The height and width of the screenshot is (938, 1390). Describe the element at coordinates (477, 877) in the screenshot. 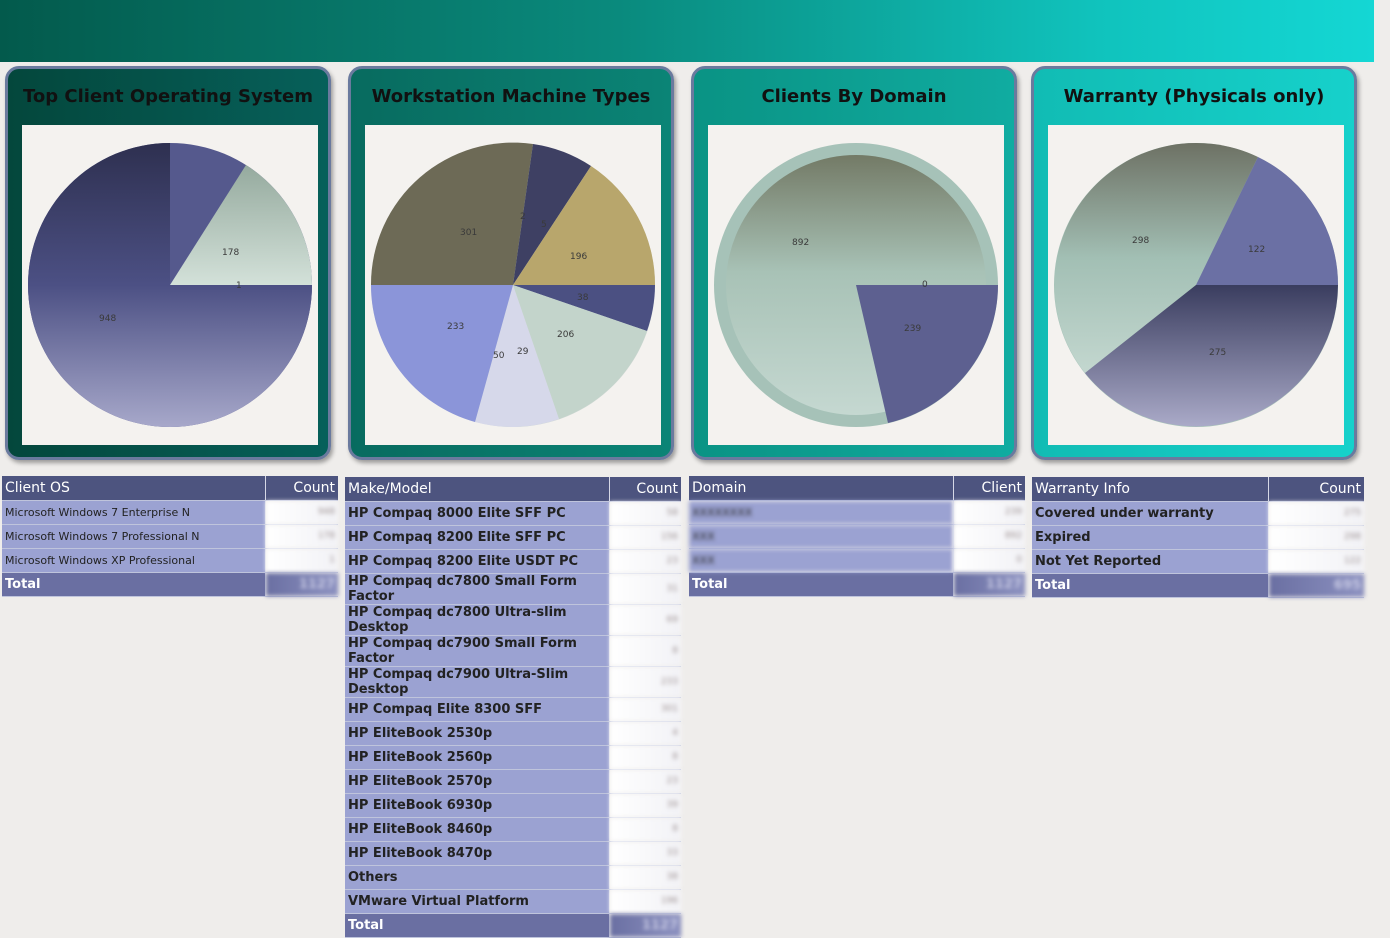

I see `row-label: Others` at that location.